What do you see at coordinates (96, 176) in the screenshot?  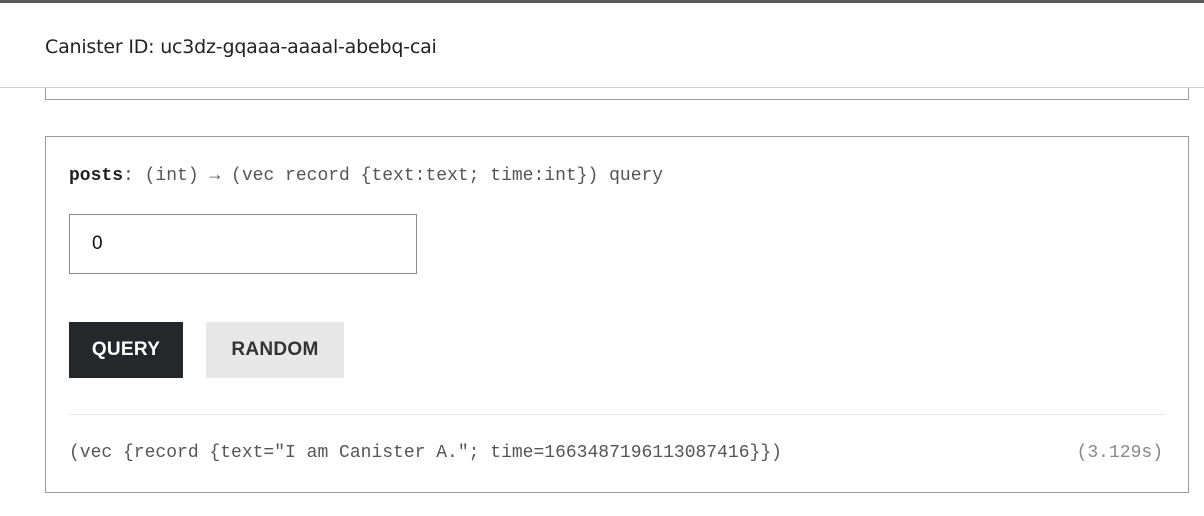 I see `method-name: posts` at bounding box center [96, 176].